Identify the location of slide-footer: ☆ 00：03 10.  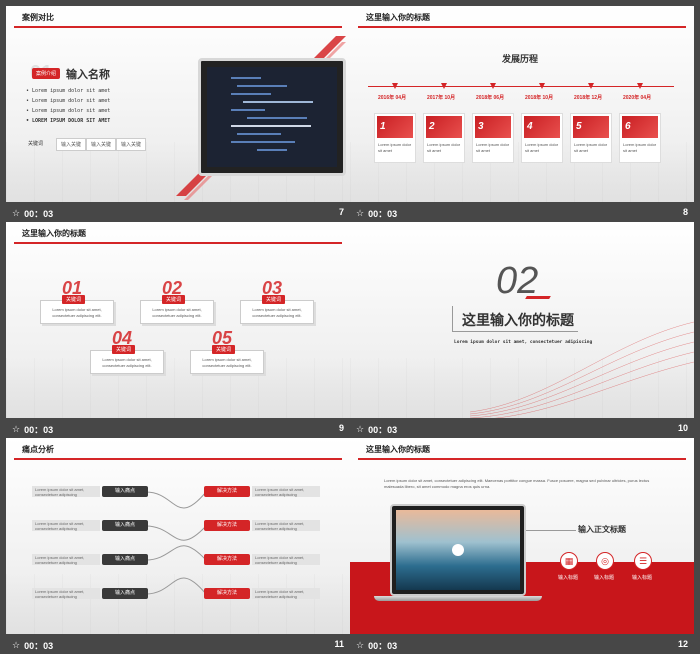
(522, 428).